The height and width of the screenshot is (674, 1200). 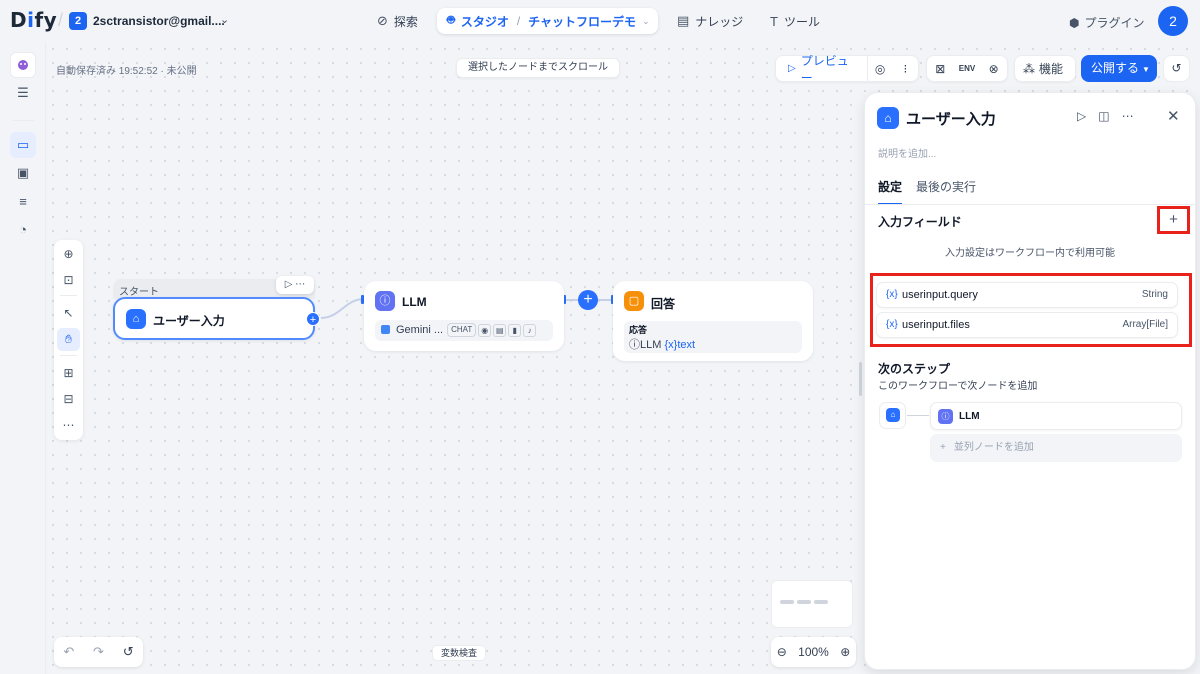 What do you see at coordinates (68, 373) in the screenshot?
I see `organize-icon: ⊞` at bounding box center [68, 373].